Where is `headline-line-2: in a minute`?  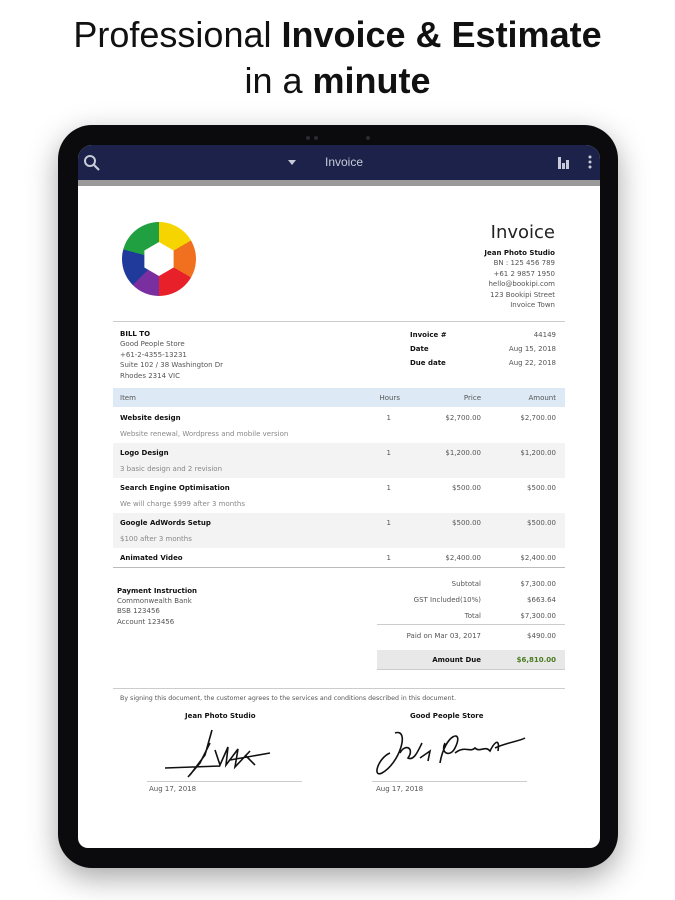
headline-line-2: in a minute is located at coordinates (337, 80).